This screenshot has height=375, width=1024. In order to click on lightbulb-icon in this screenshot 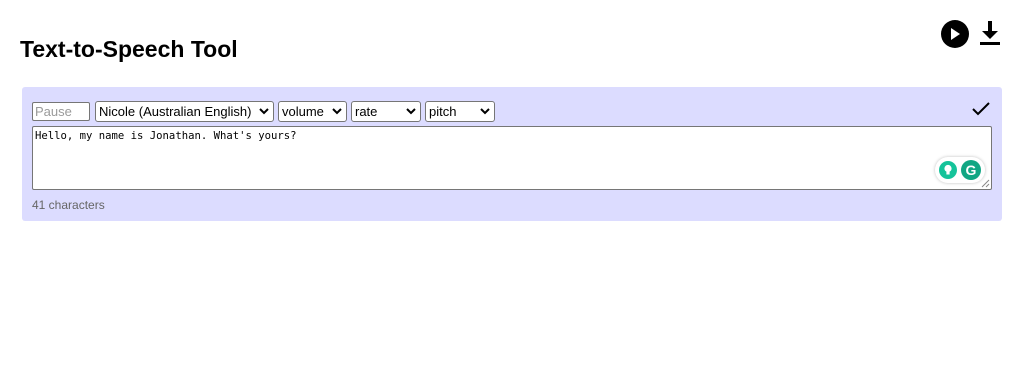, I will do `click(948, 170)`.